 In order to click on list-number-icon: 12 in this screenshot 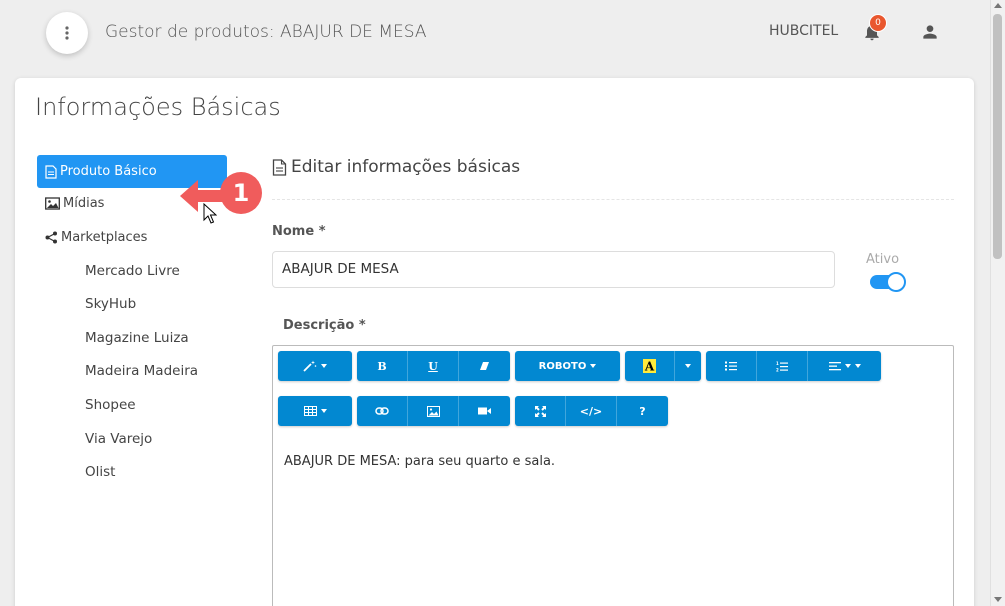, I will do `click(782, 366)`.